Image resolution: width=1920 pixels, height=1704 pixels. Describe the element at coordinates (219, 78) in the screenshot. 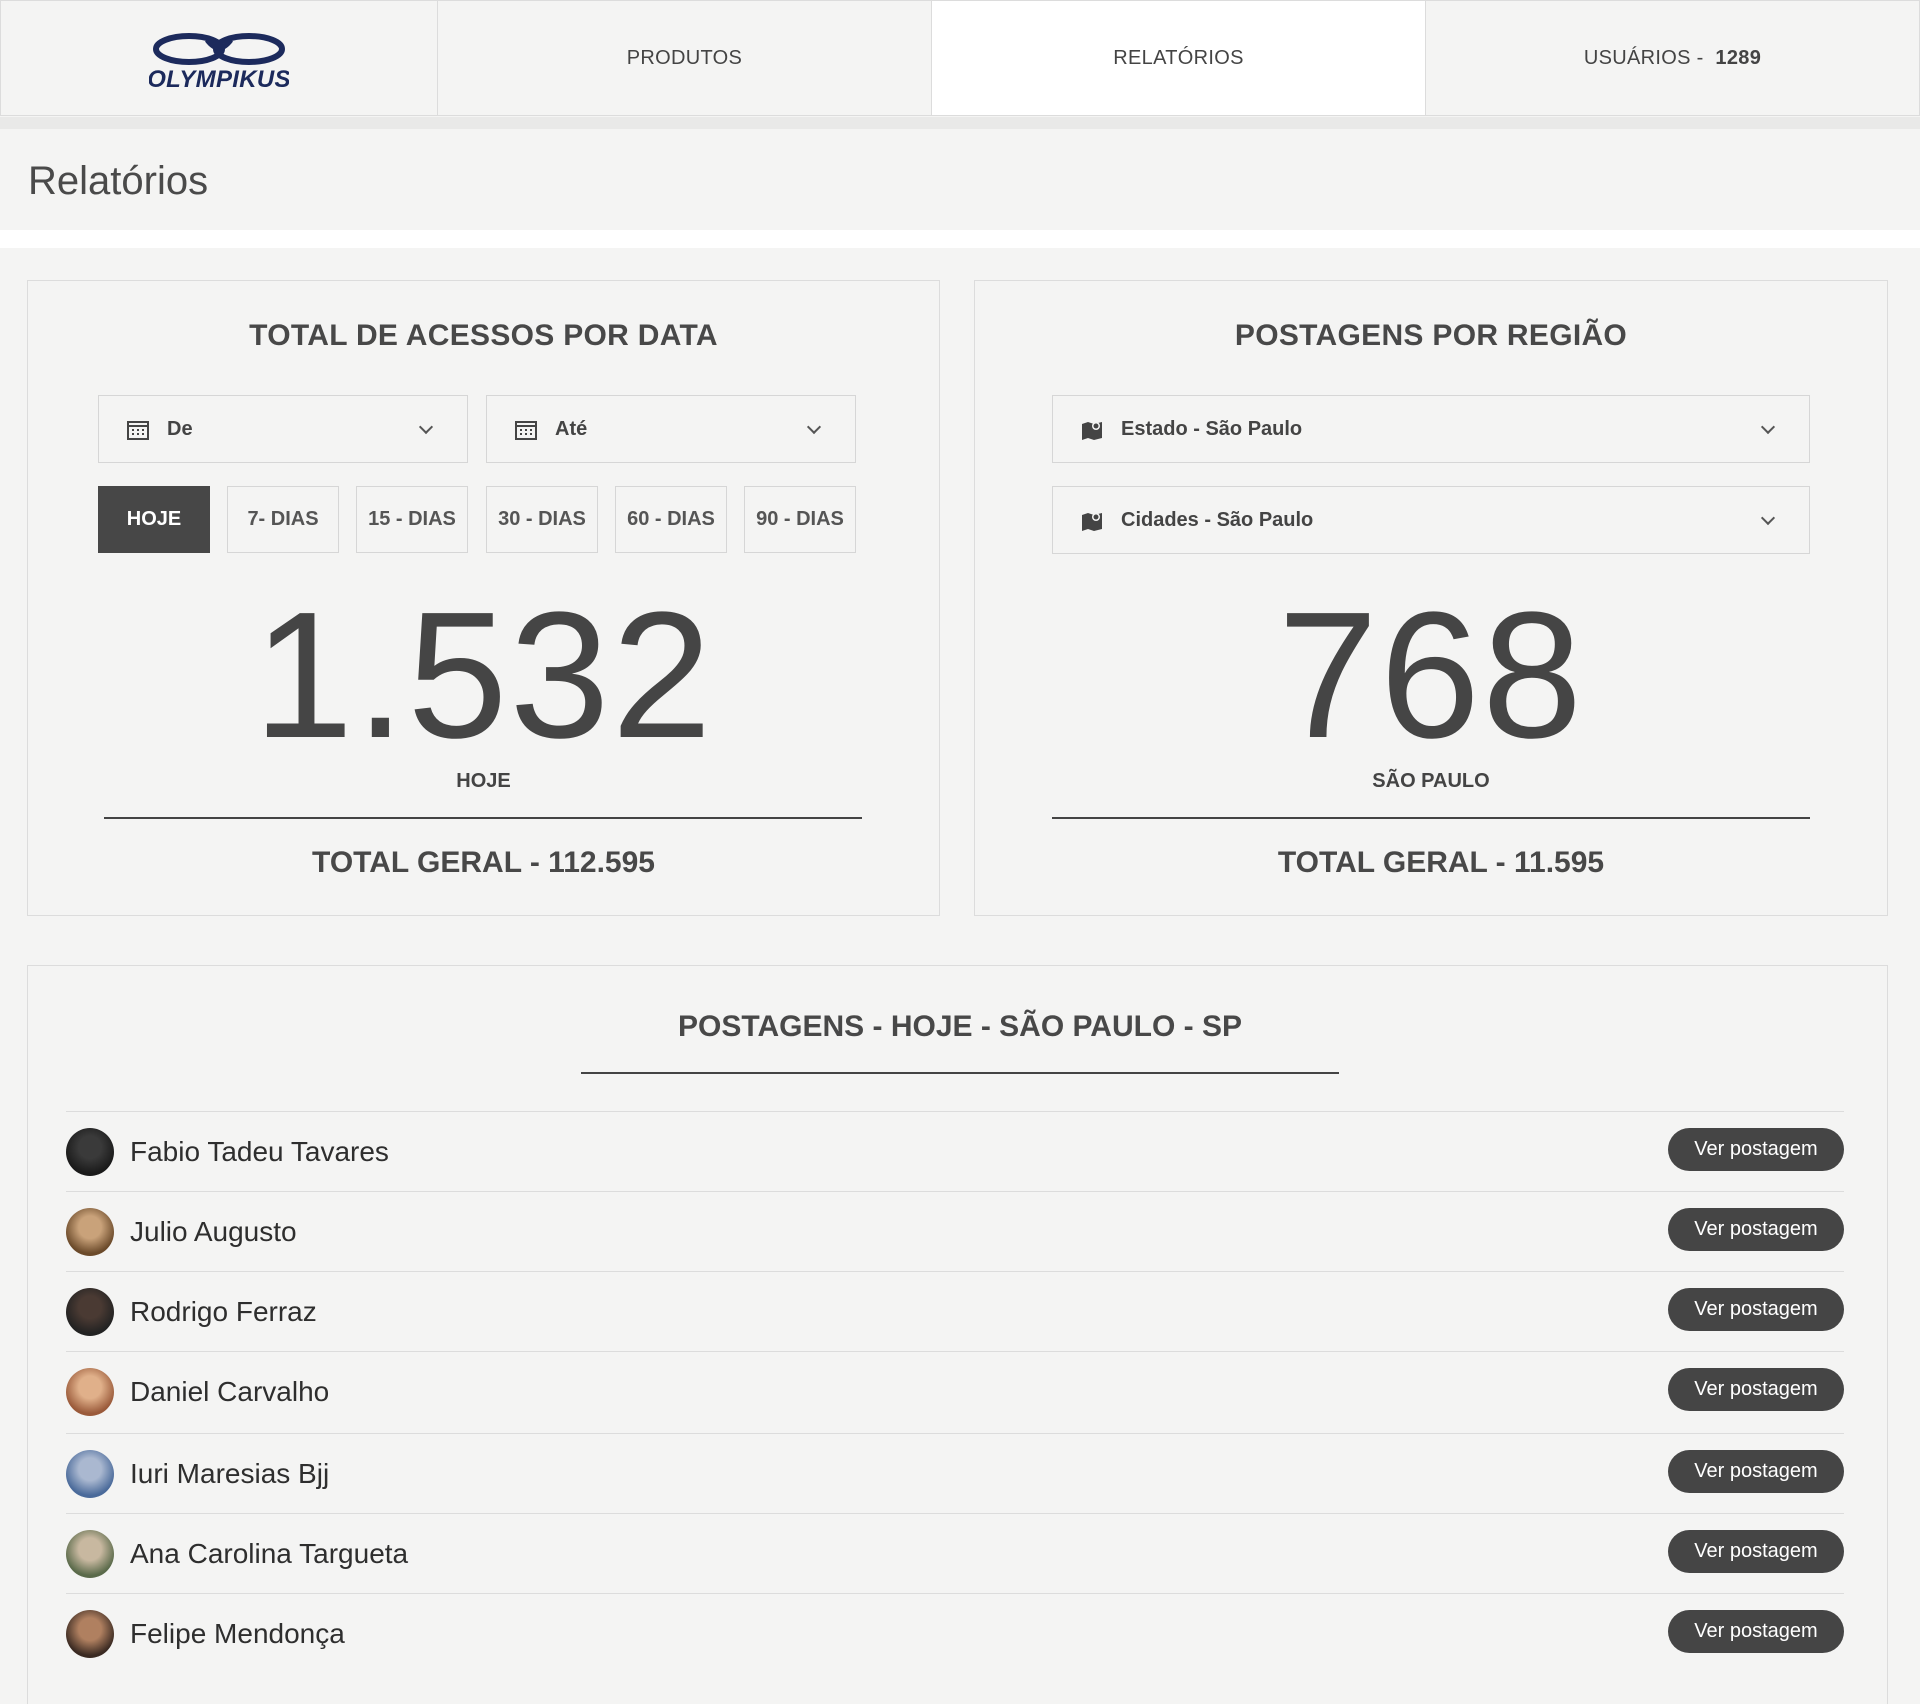

I see `svg-text: OLYMPIKUS` at that location.